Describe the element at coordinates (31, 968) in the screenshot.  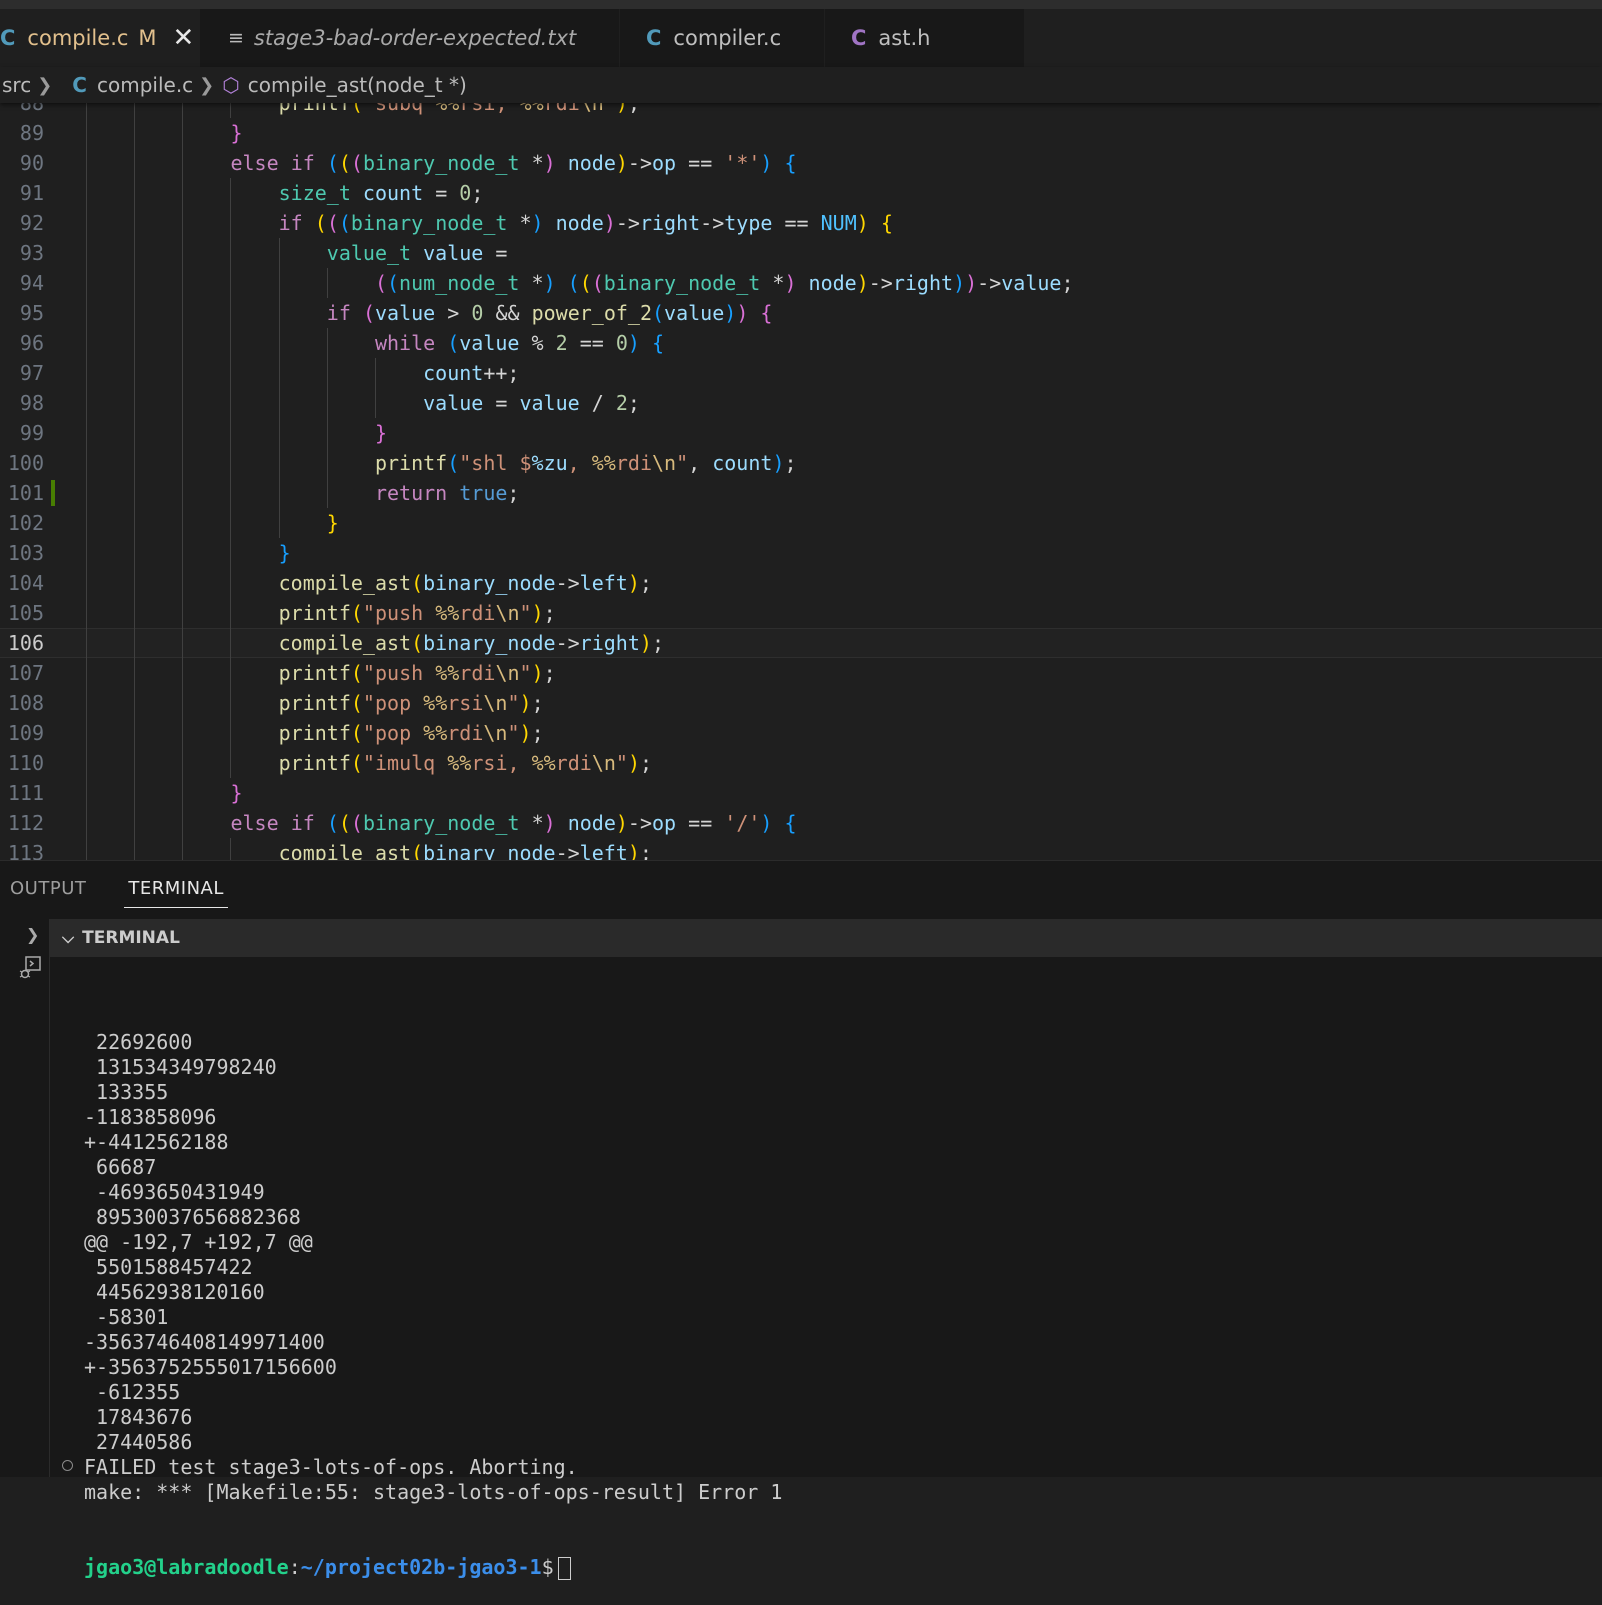
I see `terminal-debug-icon` at that location.